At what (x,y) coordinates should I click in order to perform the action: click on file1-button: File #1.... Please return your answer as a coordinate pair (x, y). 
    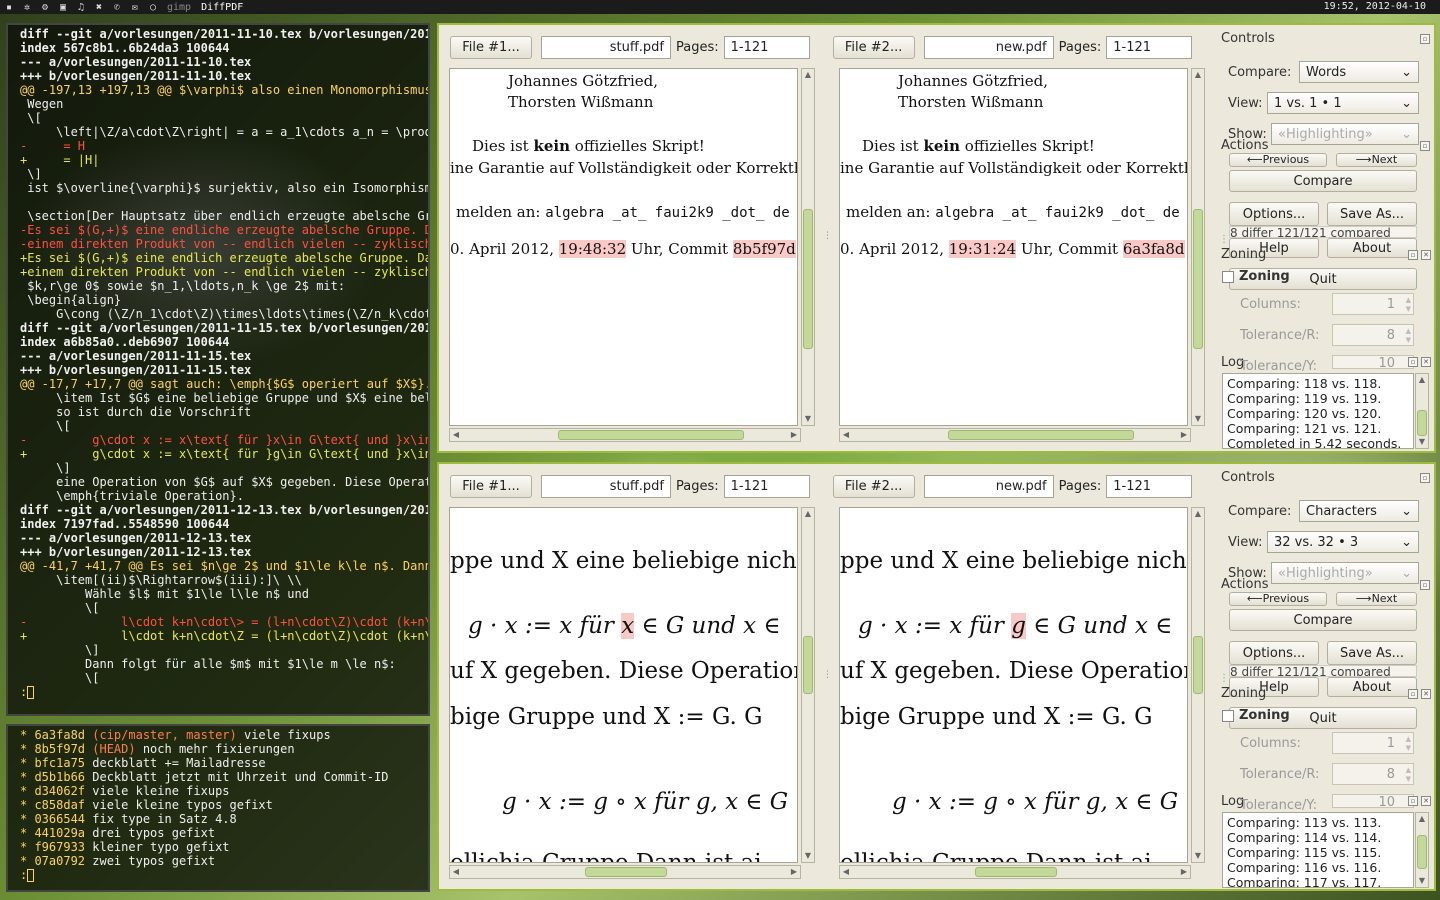
    Looking at the image, I should click on (491, 486).